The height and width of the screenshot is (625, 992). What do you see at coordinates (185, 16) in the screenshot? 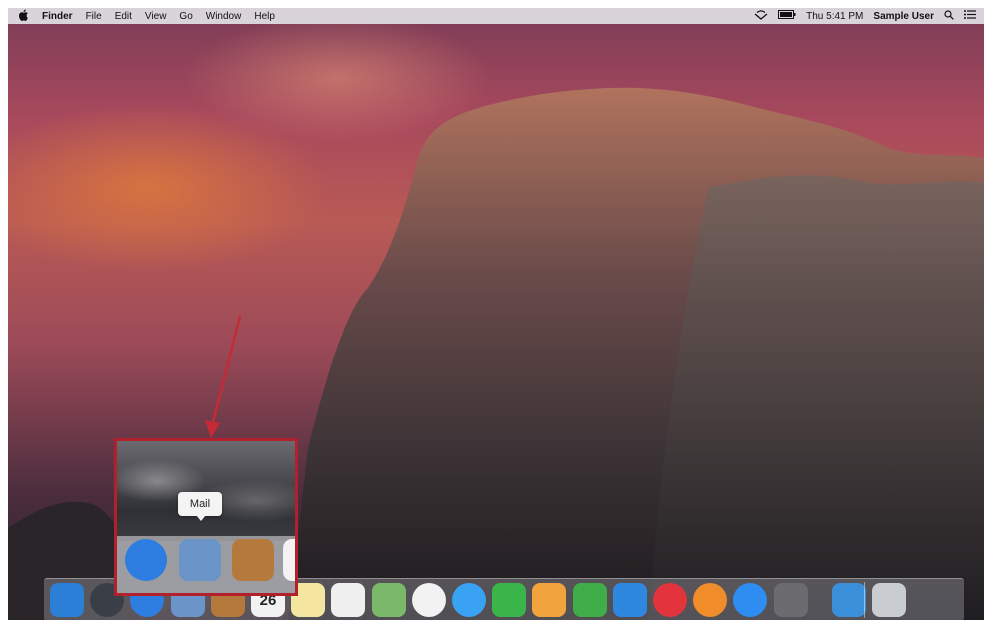
I see `menu-go: Go` at bounding box center [185, 16].